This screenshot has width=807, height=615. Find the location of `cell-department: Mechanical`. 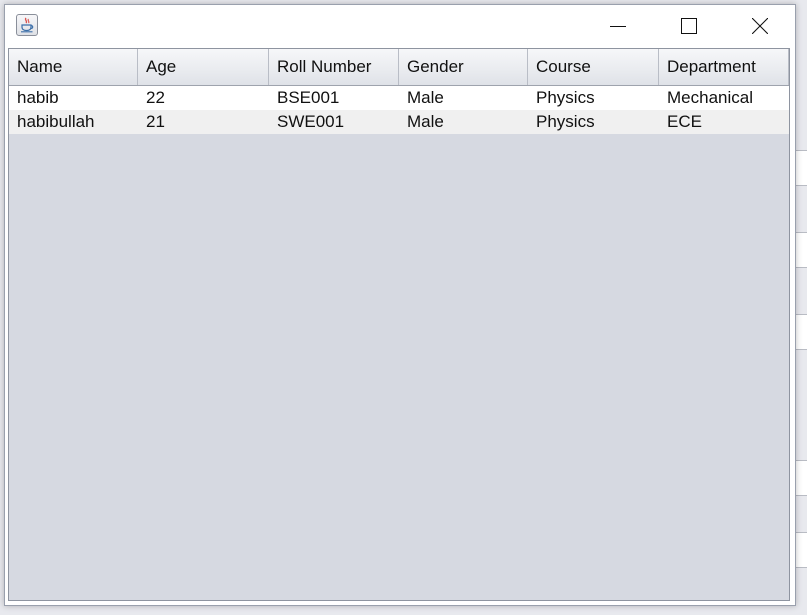

cell-department: Mechanical is located at coordinates (724, 98).